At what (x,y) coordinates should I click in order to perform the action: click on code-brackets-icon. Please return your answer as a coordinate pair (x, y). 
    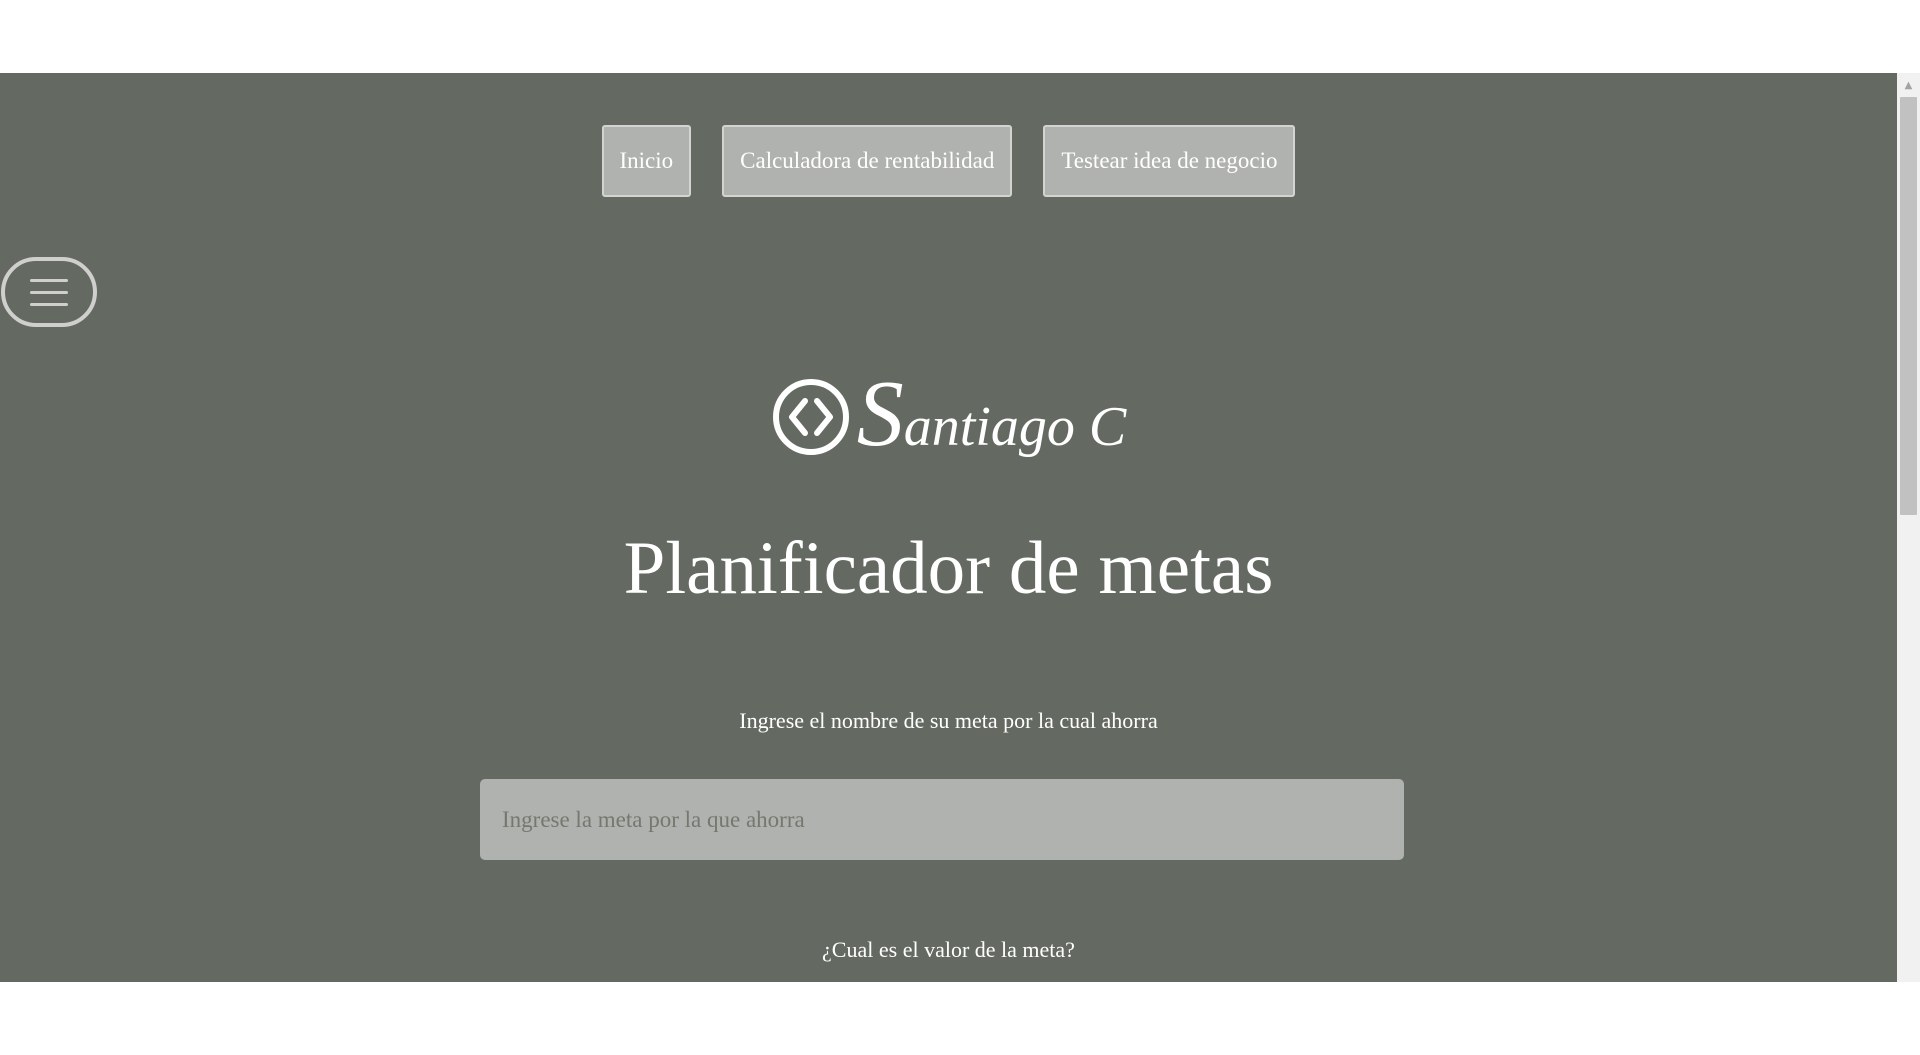
    Looking at the image, I should click on (810, 417).